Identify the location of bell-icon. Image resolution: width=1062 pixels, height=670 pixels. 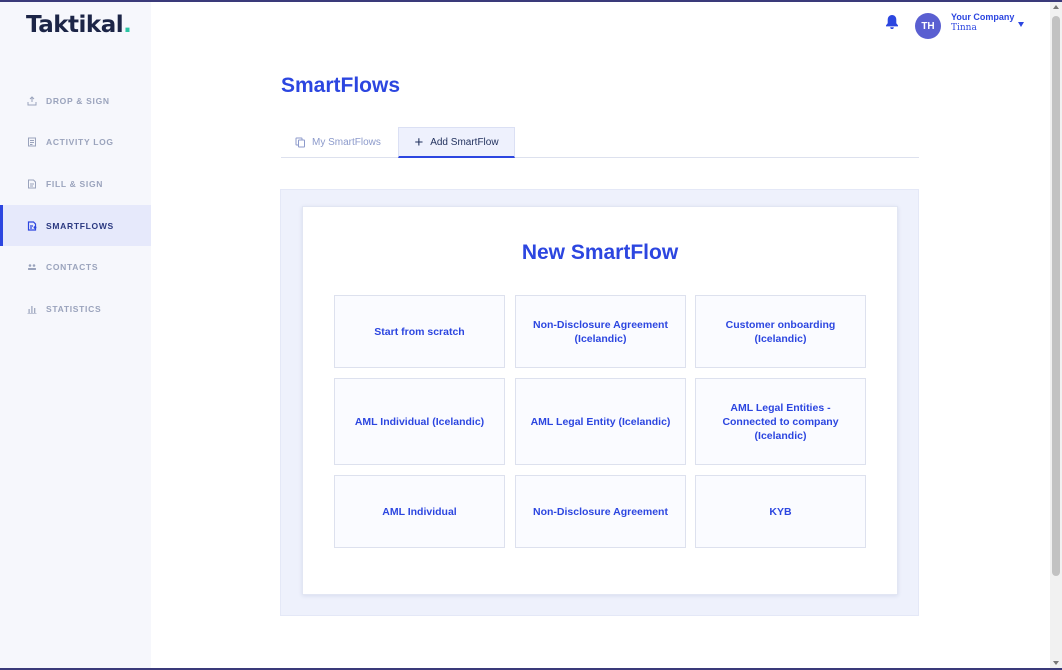
(892, 22).